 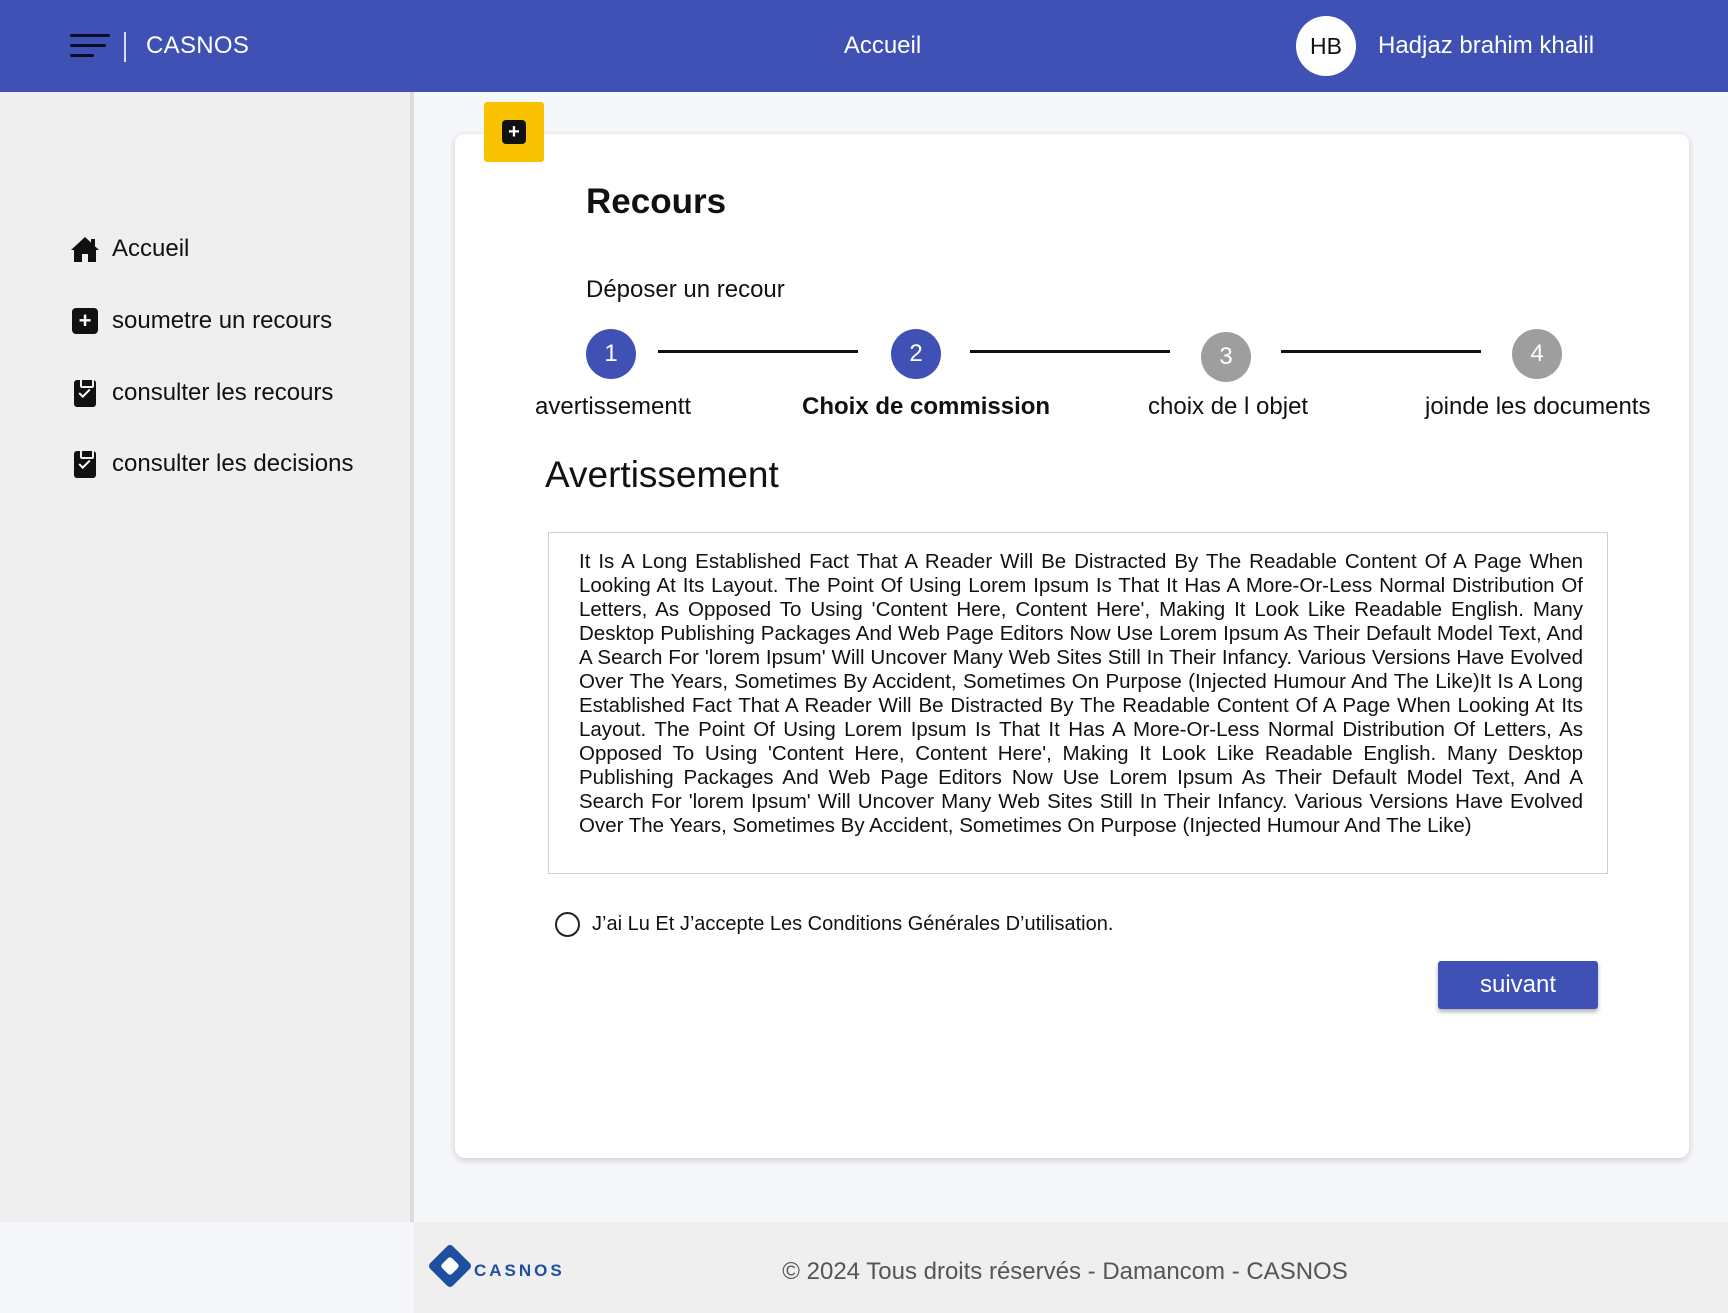 I want to click on sidebar-item-label: soumetre un recours, so click(x=222, y=320).